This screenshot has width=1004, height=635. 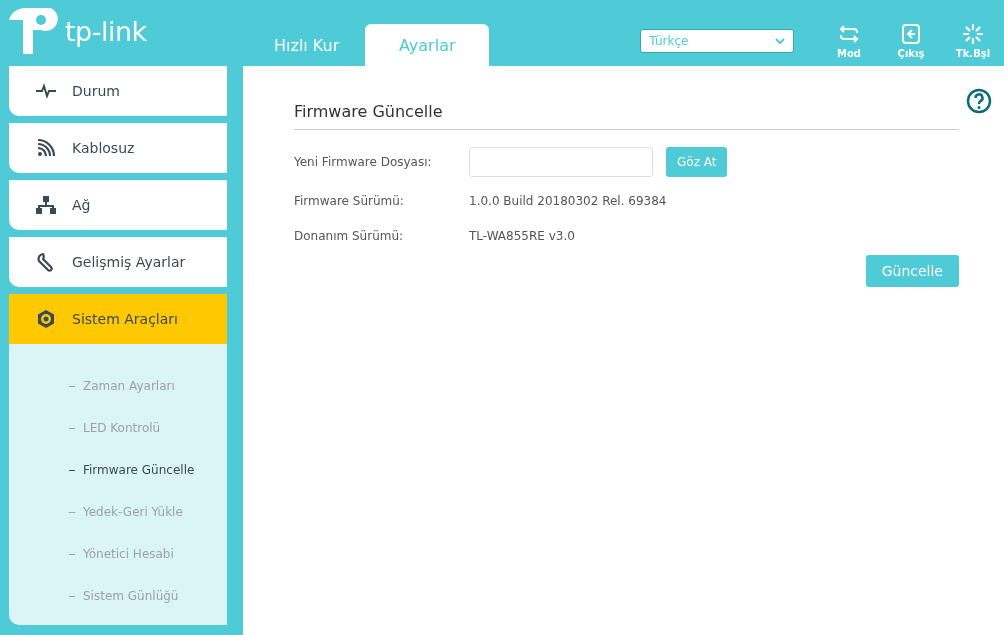 I want to click on toolbar-action: Tk.Bşl, so click(x=973, y=41).